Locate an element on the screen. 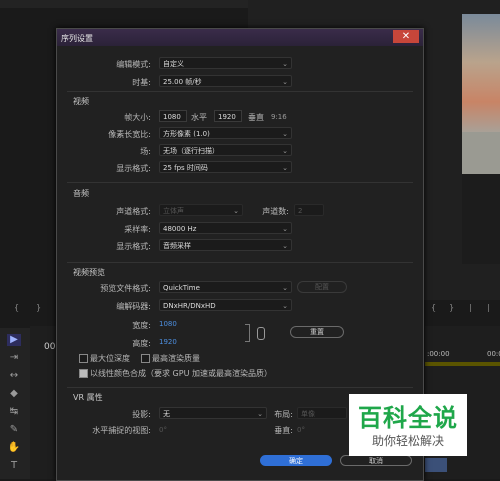 This screenshot has height=481, width=500. monitor-lower-area is located at coordinates (481, 219).